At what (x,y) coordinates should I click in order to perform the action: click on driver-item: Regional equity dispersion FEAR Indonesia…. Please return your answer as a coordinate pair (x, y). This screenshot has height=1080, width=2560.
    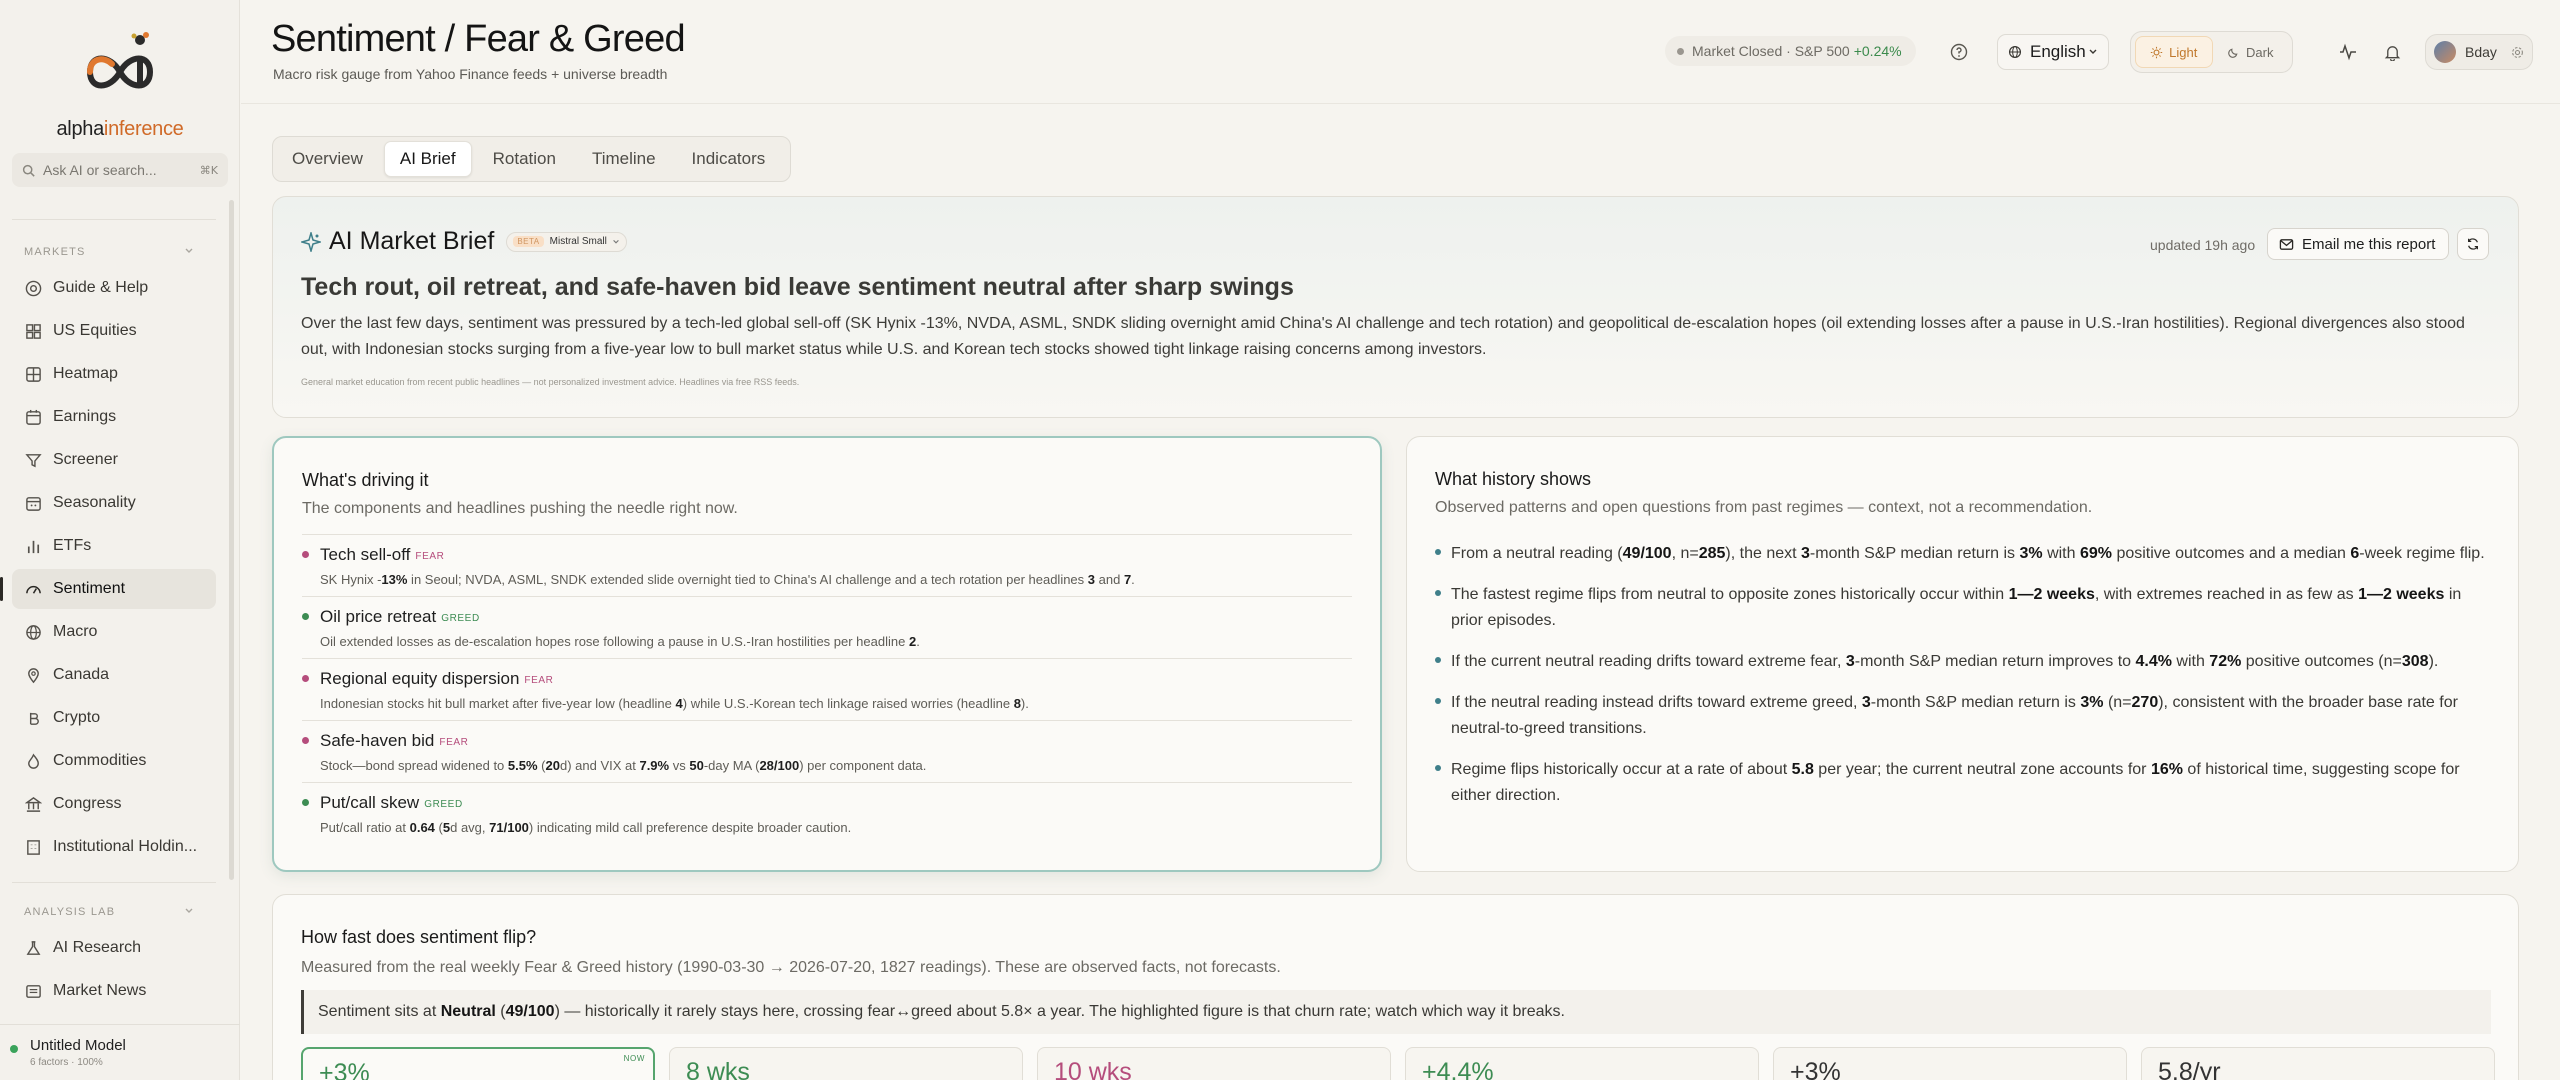
    Looking at the image, I should click on (827, 689).